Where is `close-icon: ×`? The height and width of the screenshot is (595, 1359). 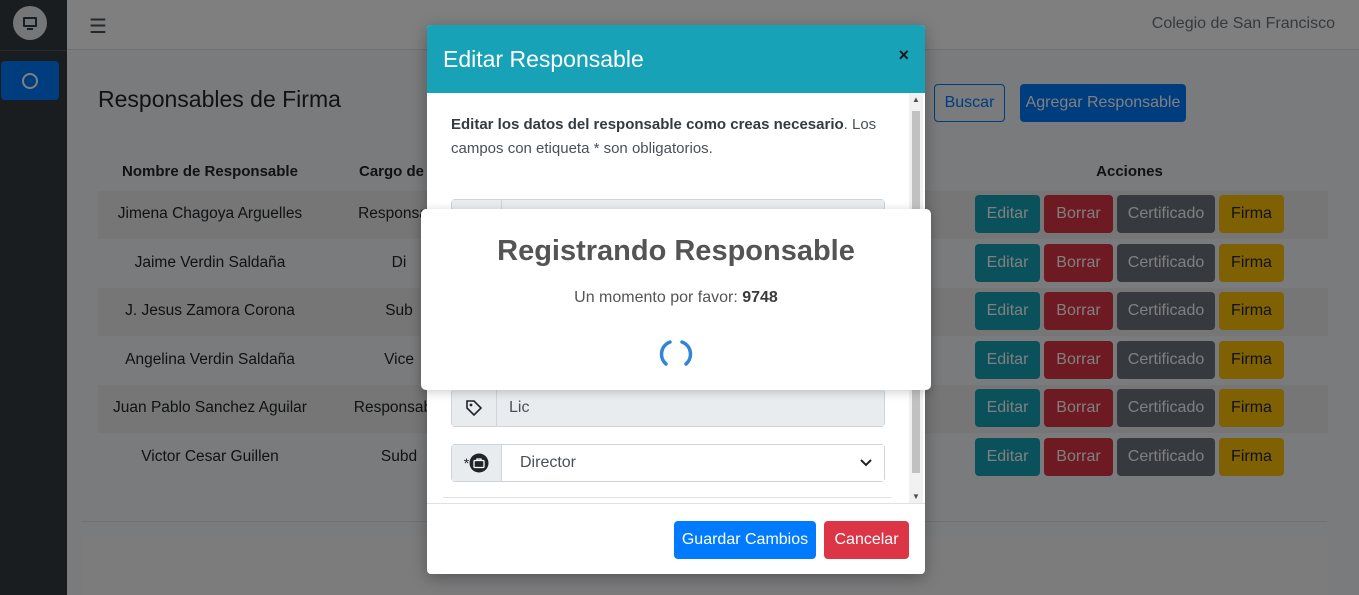 close-icon: × is located at coordinates (903, 55).